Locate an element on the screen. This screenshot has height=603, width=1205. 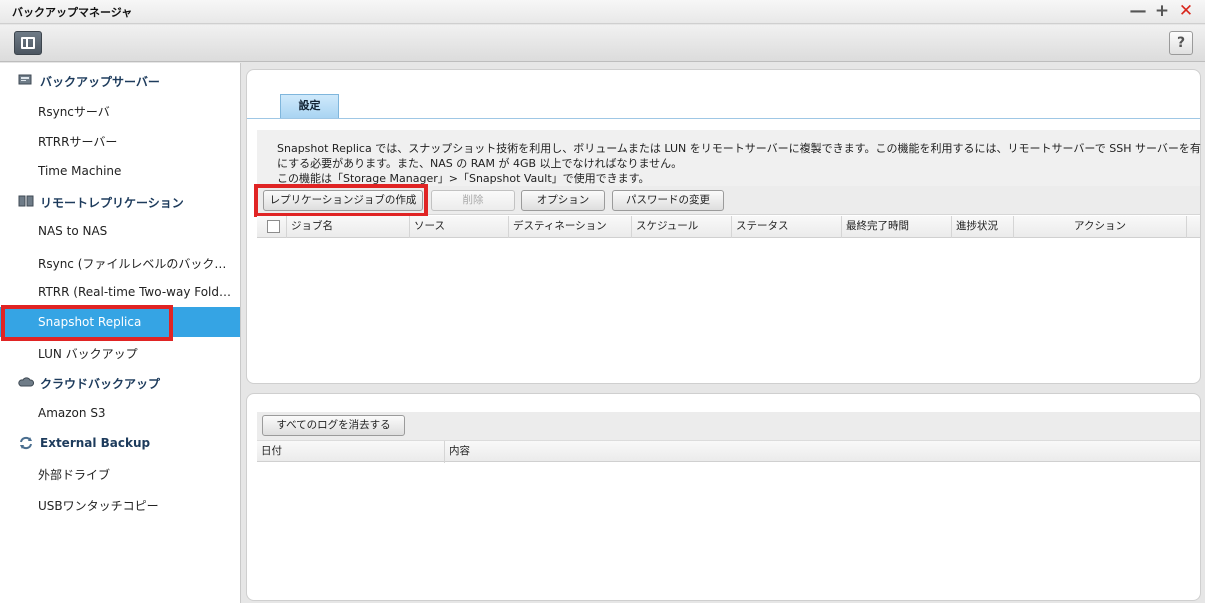
sidebar-item-label: Rsyncサーバ is located at coordinates (74, 112).